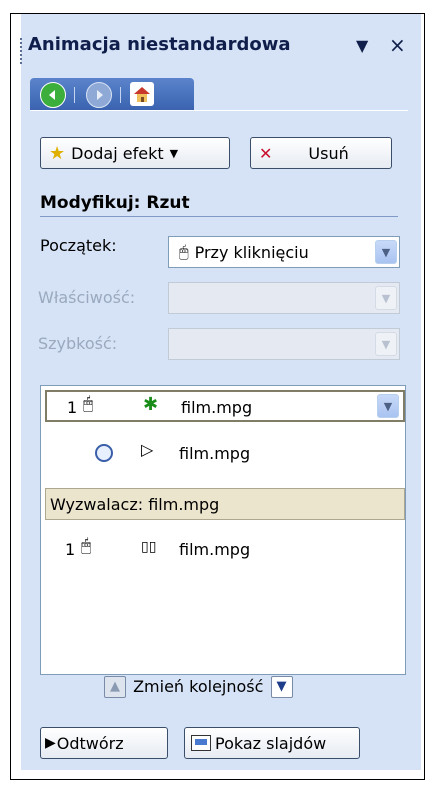 Image resolution: width=437 pixels, height=788 pixels. I want to click on slideshow-label: Pokaz slajdów, so click(271, 743).